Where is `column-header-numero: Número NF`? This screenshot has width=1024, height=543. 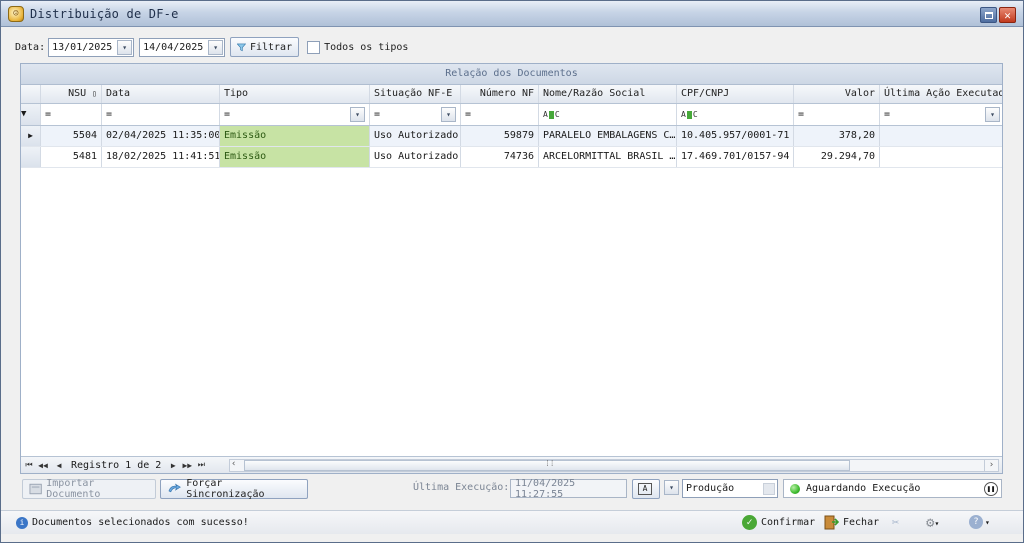
column-header-numero: Número NF is located at coordinates (500, 94).